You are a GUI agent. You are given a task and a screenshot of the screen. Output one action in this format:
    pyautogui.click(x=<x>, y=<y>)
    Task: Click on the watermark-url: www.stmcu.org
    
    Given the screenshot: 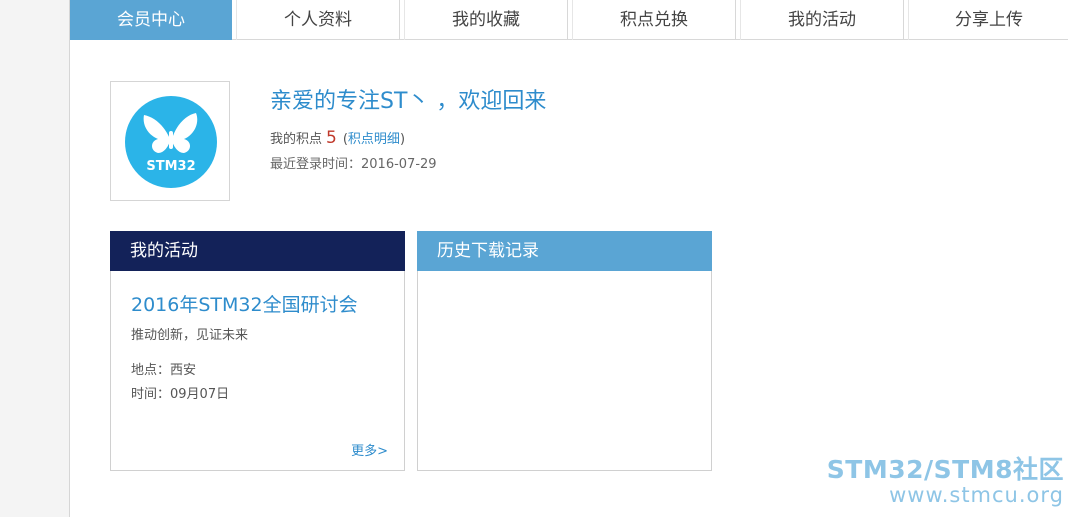 What is the action you would take?
    pyautogui.click(x=976, y=495)
    